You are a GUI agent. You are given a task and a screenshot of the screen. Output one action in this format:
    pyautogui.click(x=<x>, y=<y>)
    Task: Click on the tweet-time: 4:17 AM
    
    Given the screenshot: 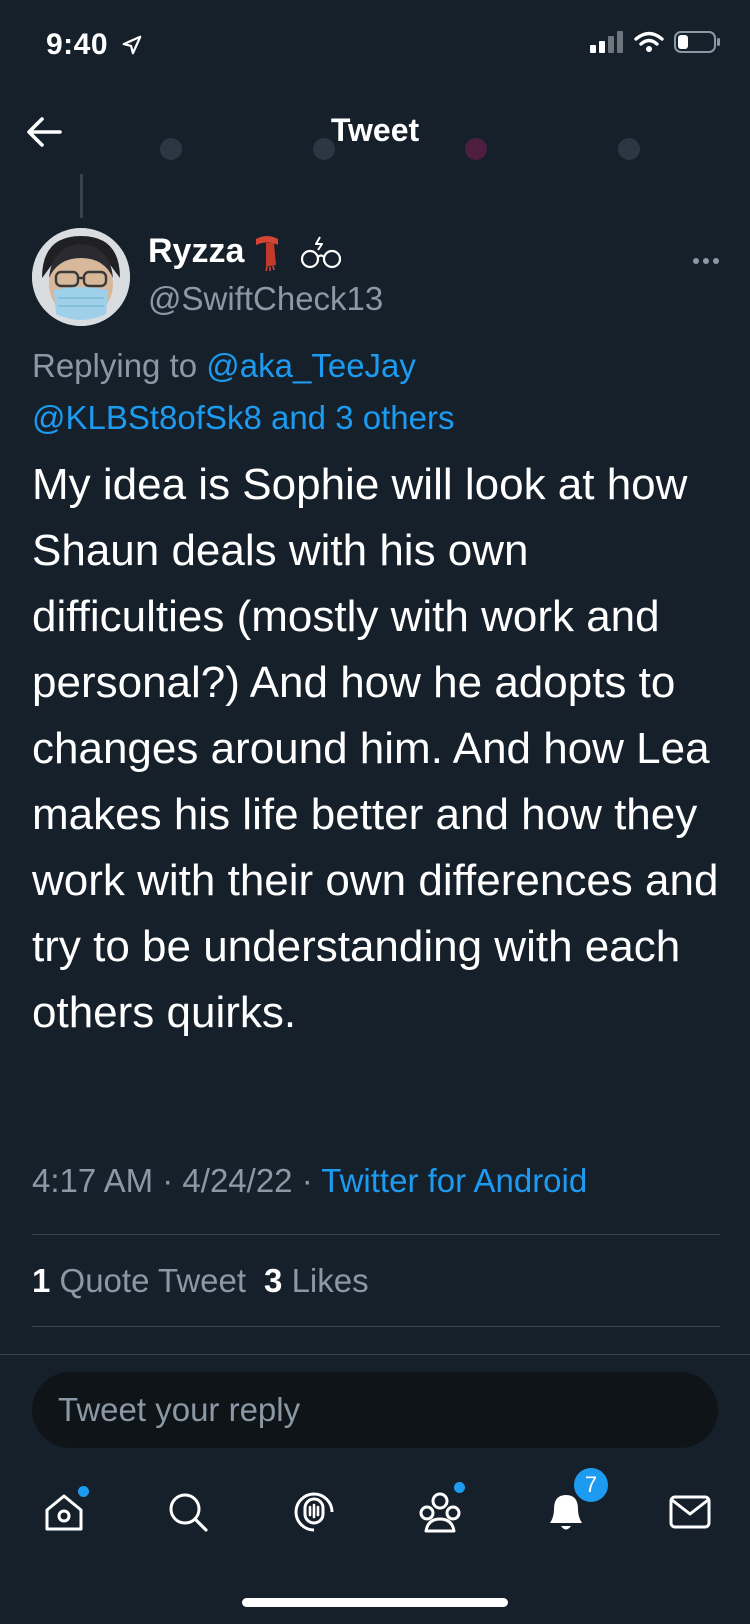 What is the action you would take?
    pyautogui.click(x=93, y=1180)
    